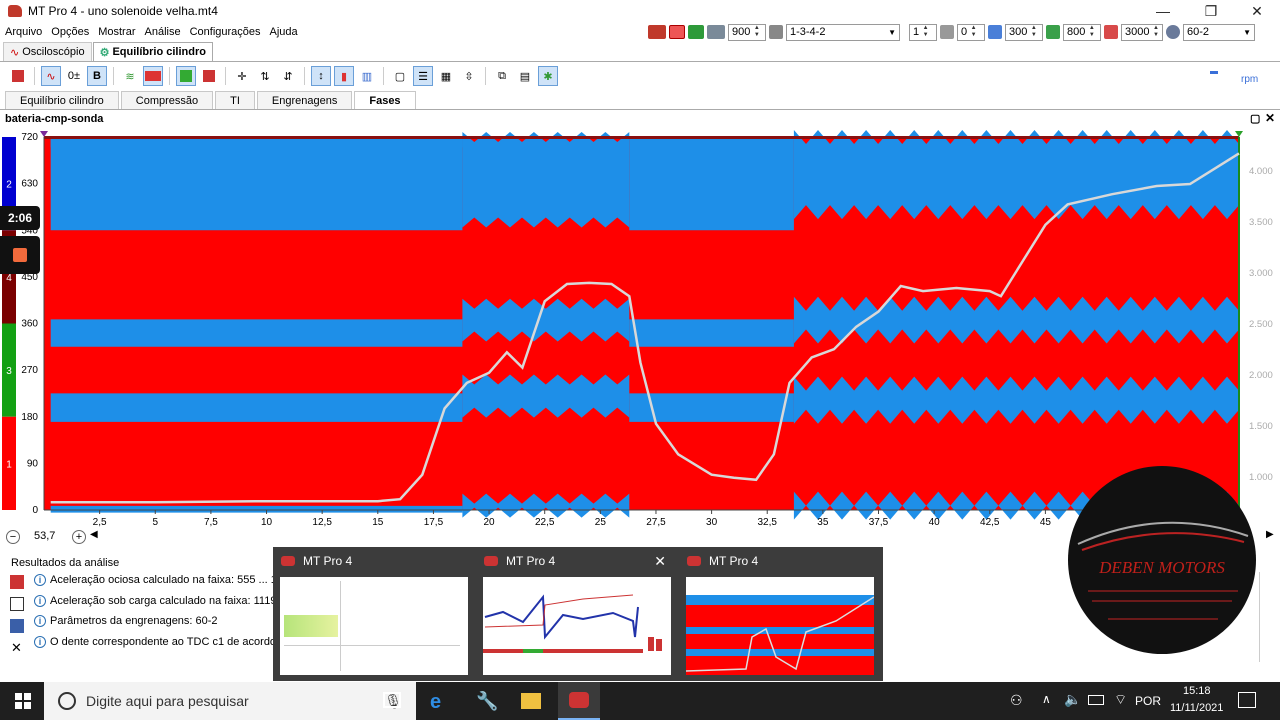  What do you see at coordinates (696, 32) in the screenshot?
I see `lock-green-icon` at bounding box center [696, 32].